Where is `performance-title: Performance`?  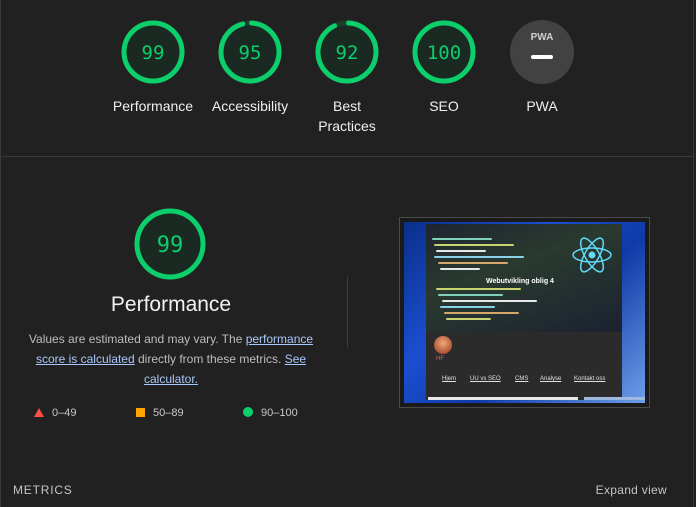
performance-title: Performance is located at coordinates (171, 304).